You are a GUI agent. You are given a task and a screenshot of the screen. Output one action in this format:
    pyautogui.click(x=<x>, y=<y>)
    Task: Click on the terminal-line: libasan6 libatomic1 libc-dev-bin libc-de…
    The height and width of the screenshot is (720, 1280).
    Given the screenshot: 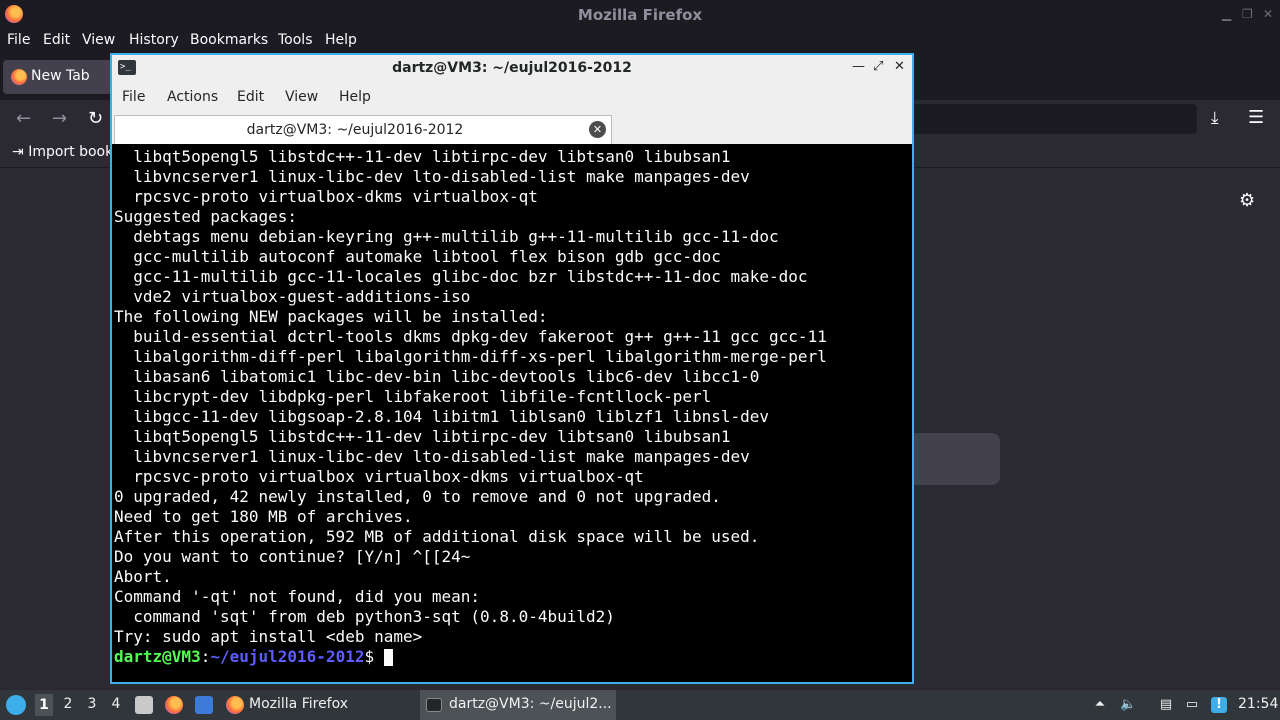 What is the action you would take?
    pyautogui.click(x=437, y=376)
    